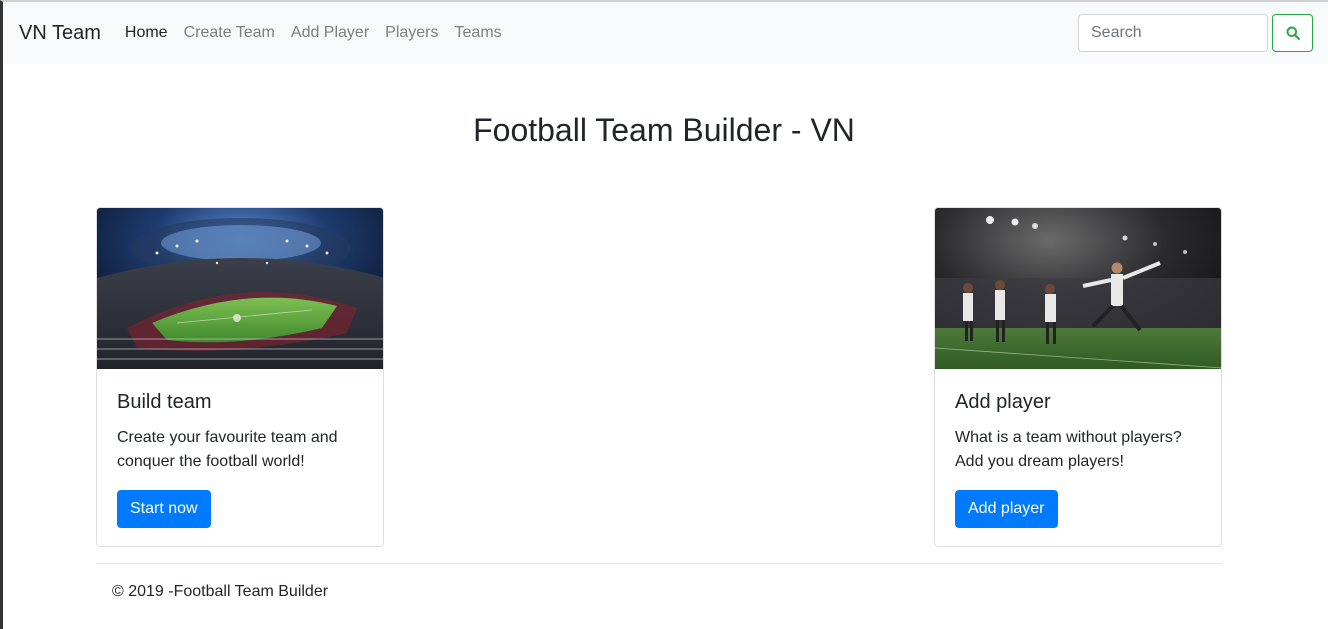 This screenshot has width=1328, height=629. What do you see at coordinates (1078, 288) in the screenshot?
I see `players-celebrating-photo` at bounding box center [1078, 288].